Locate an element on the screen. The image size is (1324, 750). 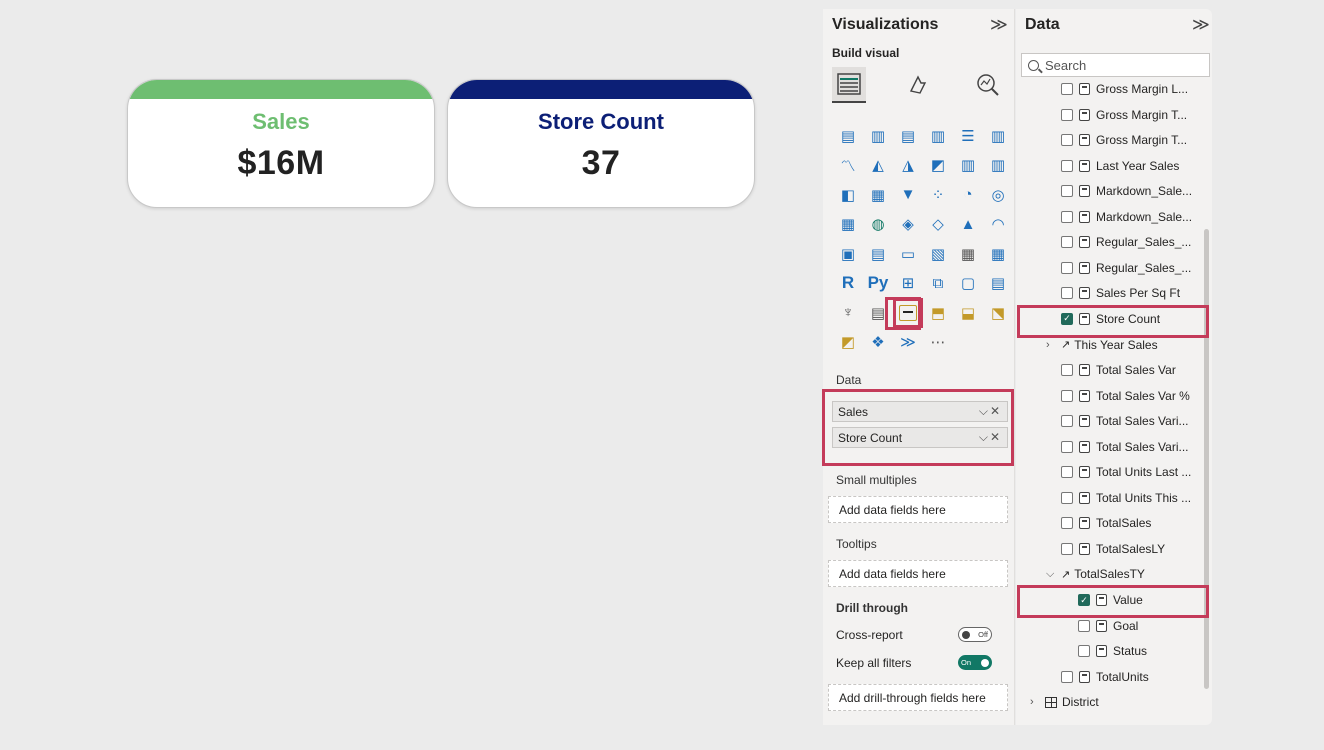
small-multiples-dropzone: Add data fields here is located at coordinates (918, 509).